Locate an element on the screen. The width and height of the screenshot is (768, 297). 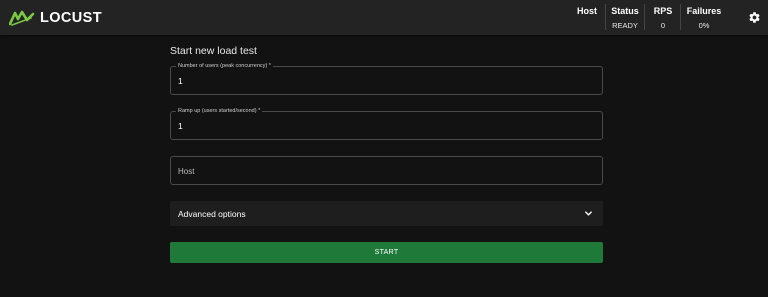
stat-host-label: Host is located at coordinates (587, 11).